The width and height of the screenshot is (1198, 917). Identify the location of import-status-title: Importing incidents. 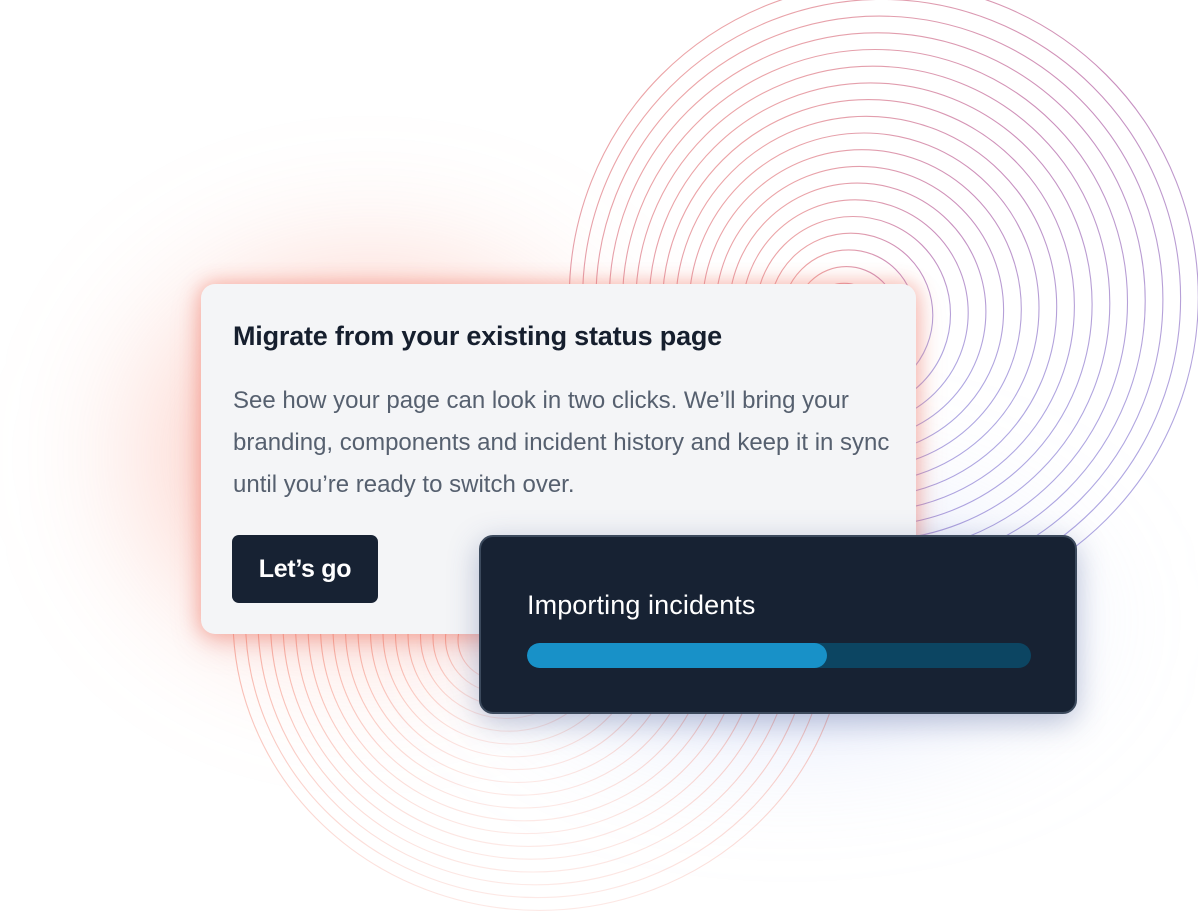
(641, 605).